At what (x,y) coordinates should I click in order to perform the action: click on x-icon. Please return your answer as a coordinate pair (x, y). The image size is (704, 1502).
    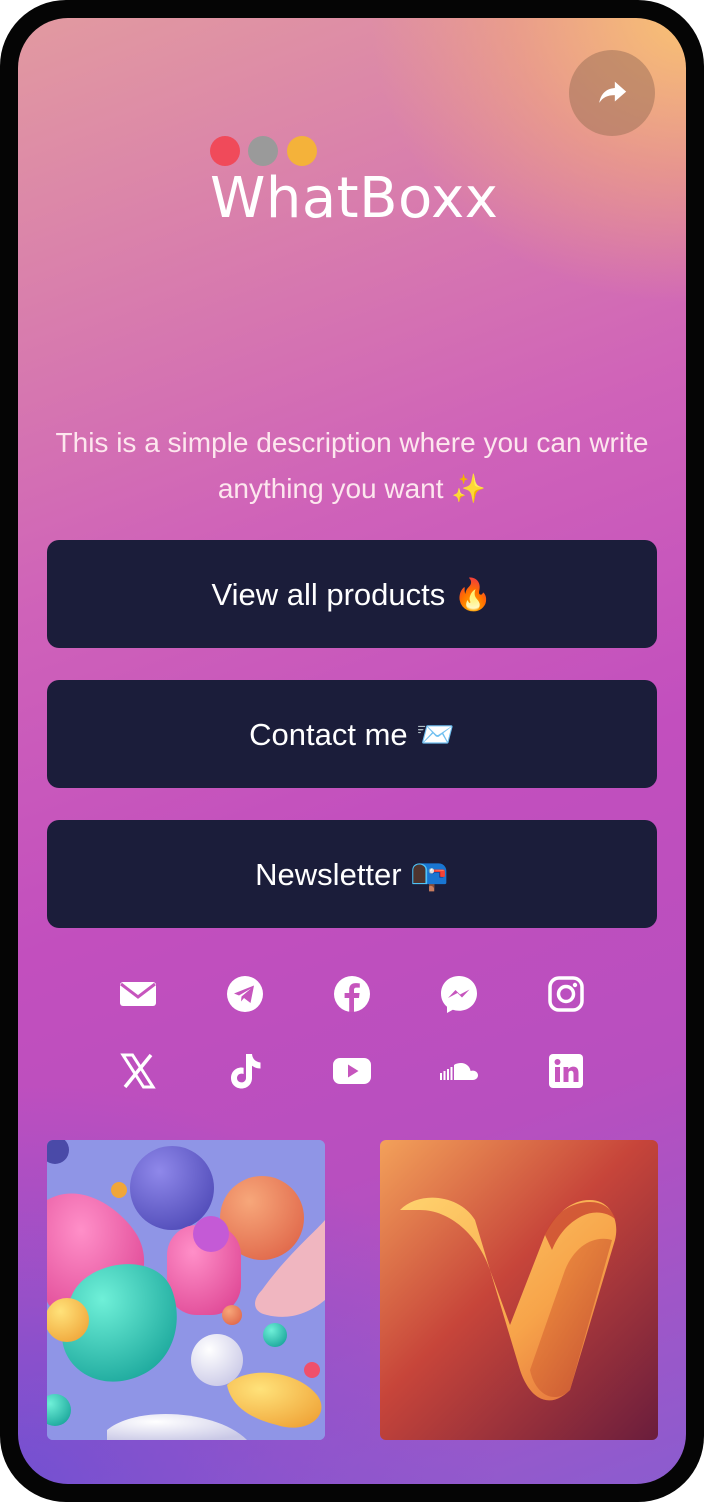
    Looking at the image, I should click on (138, 1071).